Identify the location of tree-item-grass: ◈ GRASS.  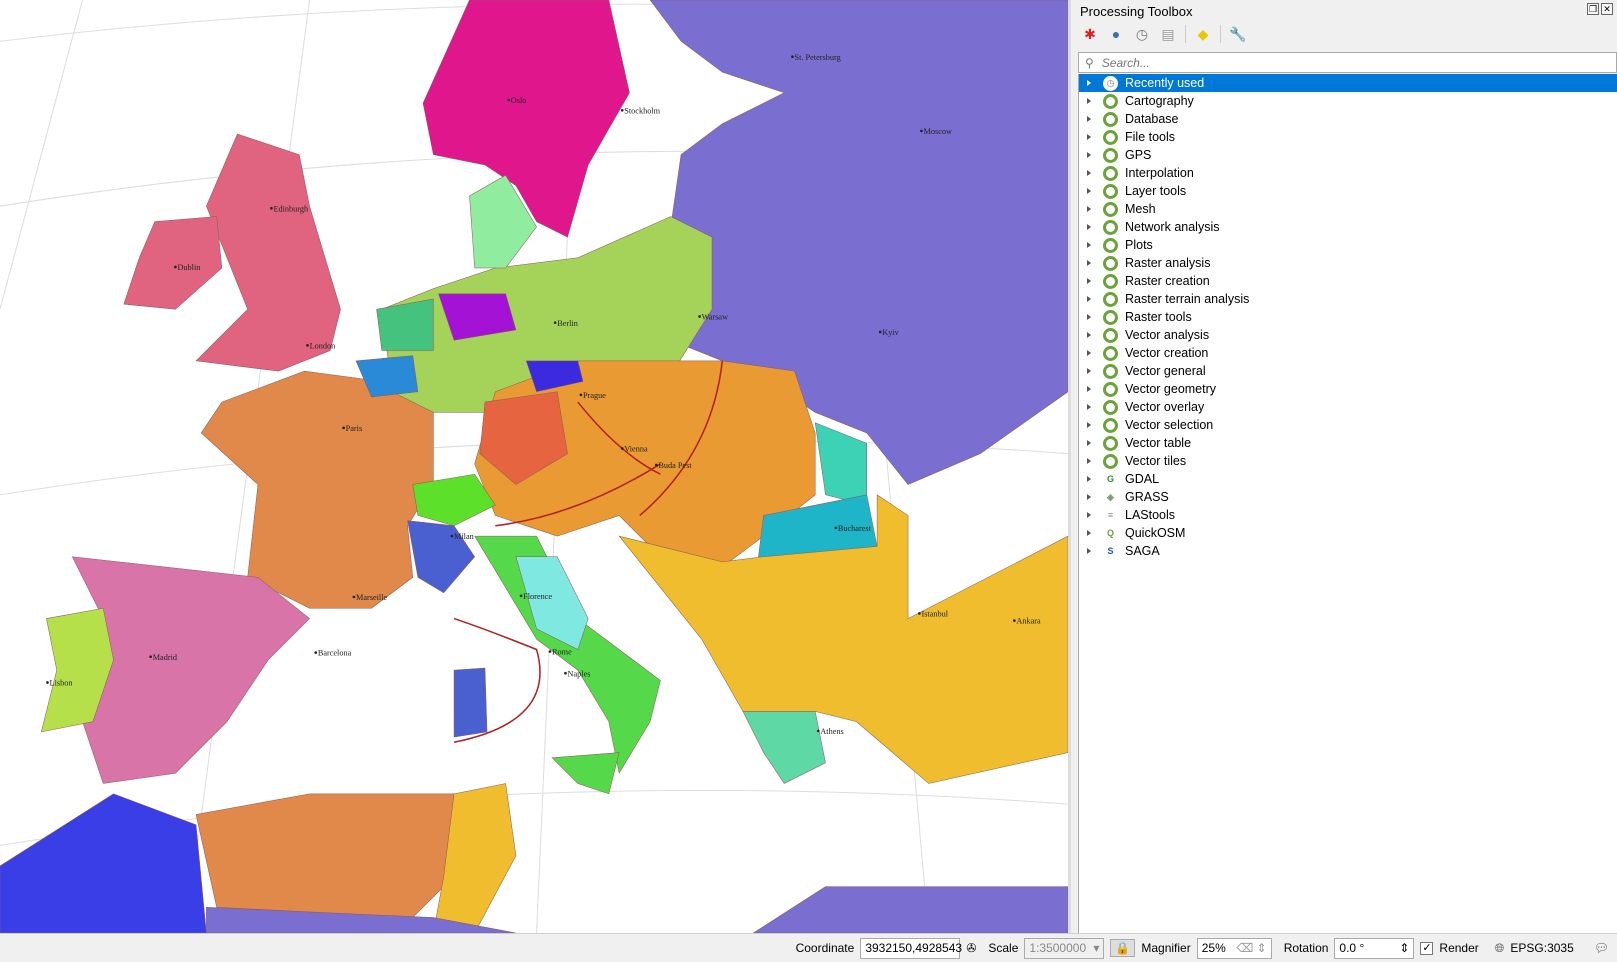
(1348, 497).